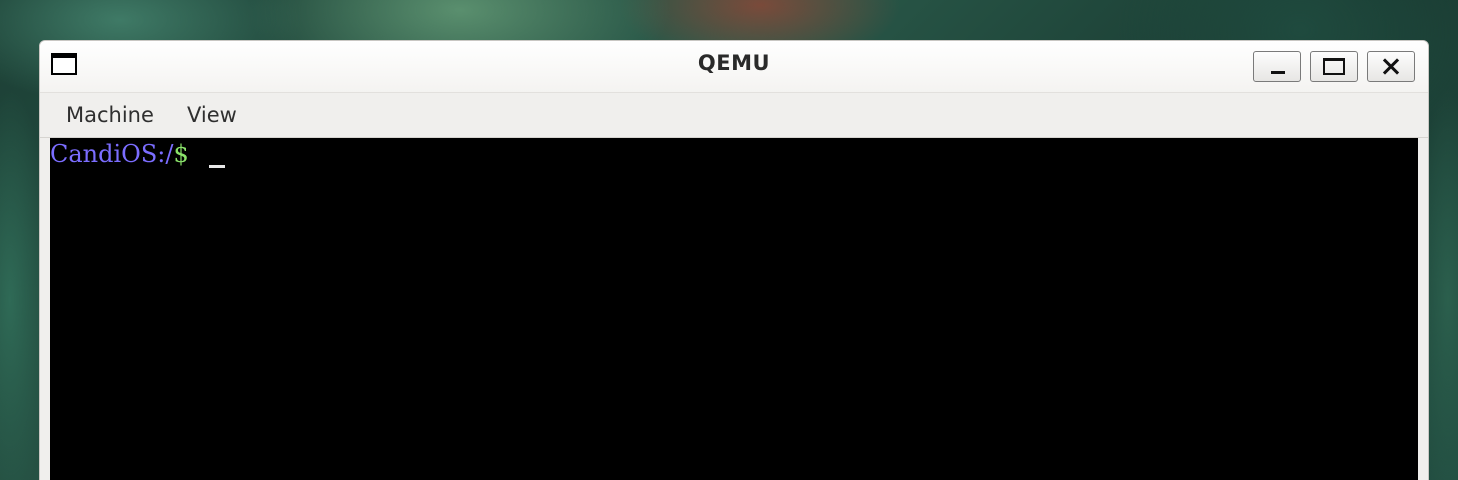 This screenshot has height=480, width=1458. I want to click on close-button, so click(1391, 66).